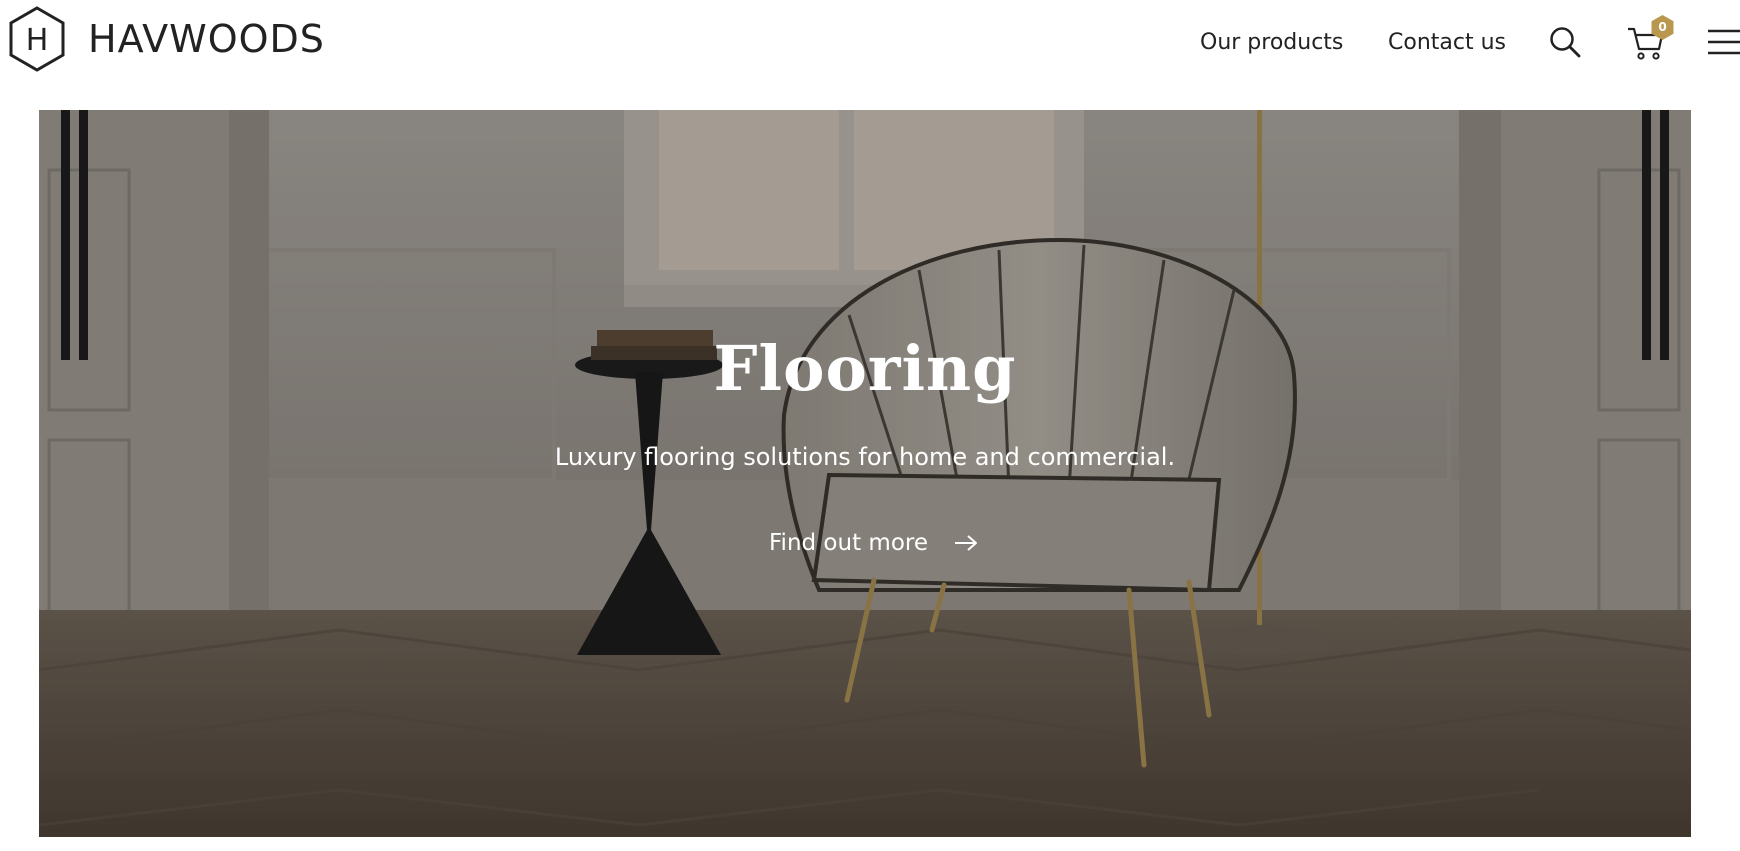 Image resolution: width=1740 pixels, height=851 pixels. I want to click on site-header: H HAVWOODS Our products Contact us 0, so click(870, 49).